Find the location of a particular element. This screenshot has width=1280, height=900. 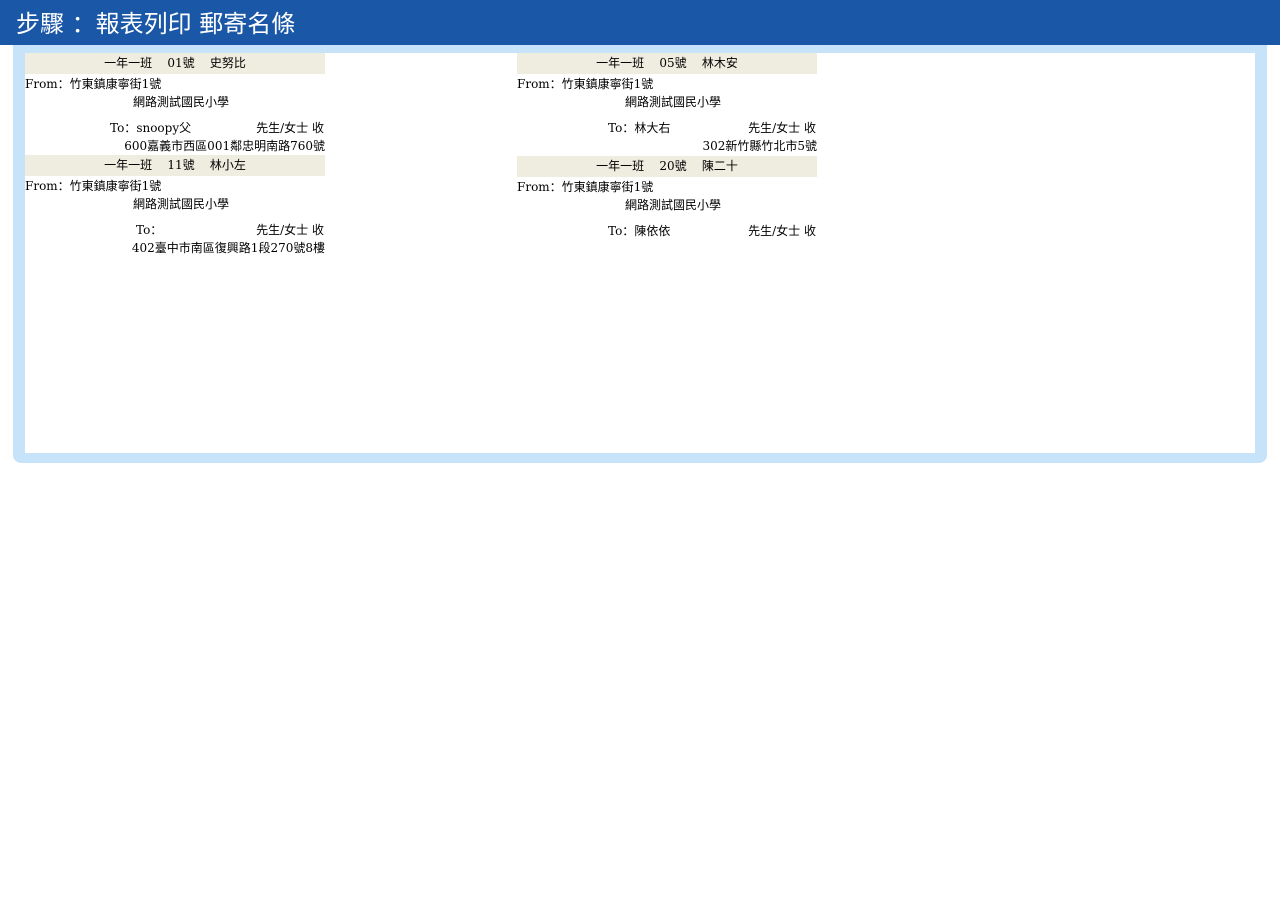

label-seat: 05號 is located at coordinates (673, 63).